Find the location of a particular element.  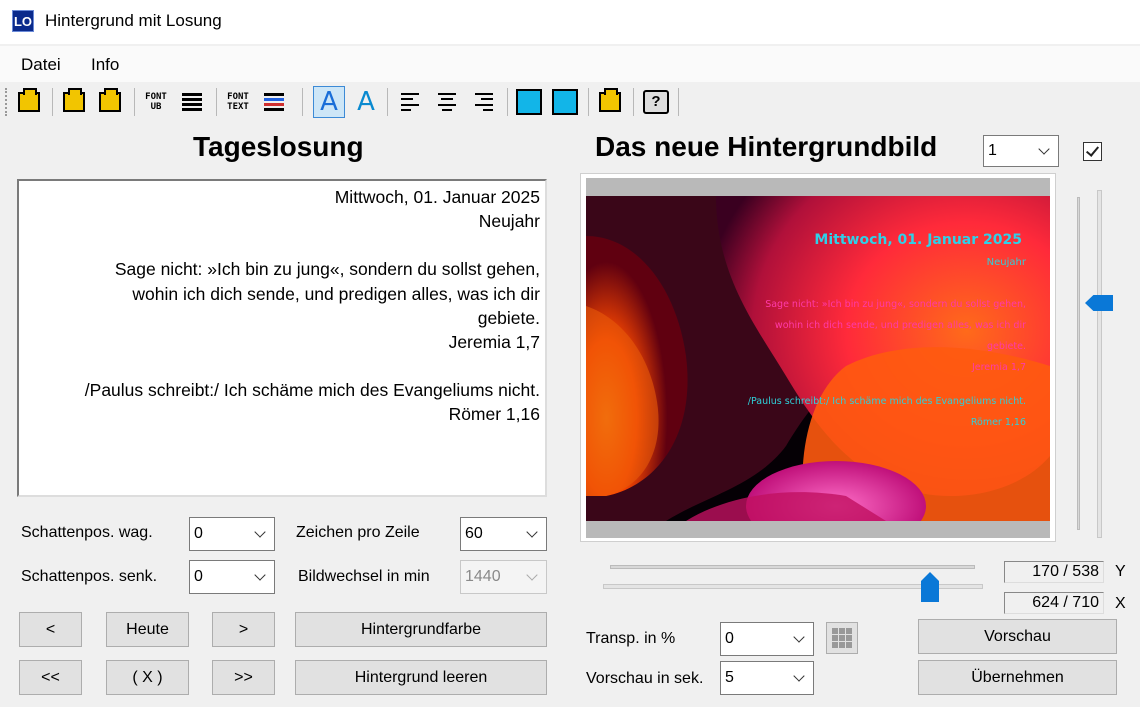

menu-datei: Datei is located at coordinates (41, 65).